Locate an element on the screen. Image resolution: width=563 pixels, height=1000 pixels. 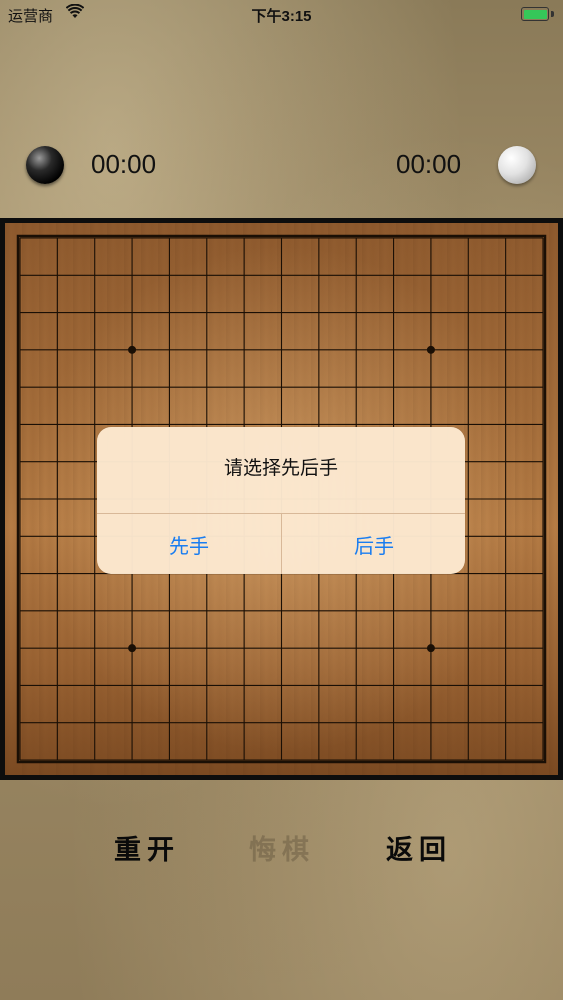
restart-button: 重开 is located at coordinates (147, 847).